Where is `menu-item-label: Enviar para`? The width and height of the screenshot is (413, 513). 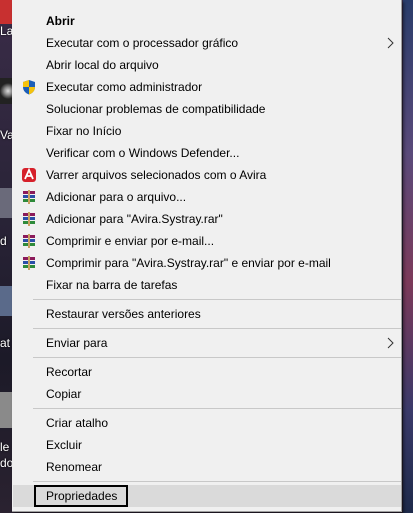
menu-item-label: Enviar para is located at coordinates (77, 343).